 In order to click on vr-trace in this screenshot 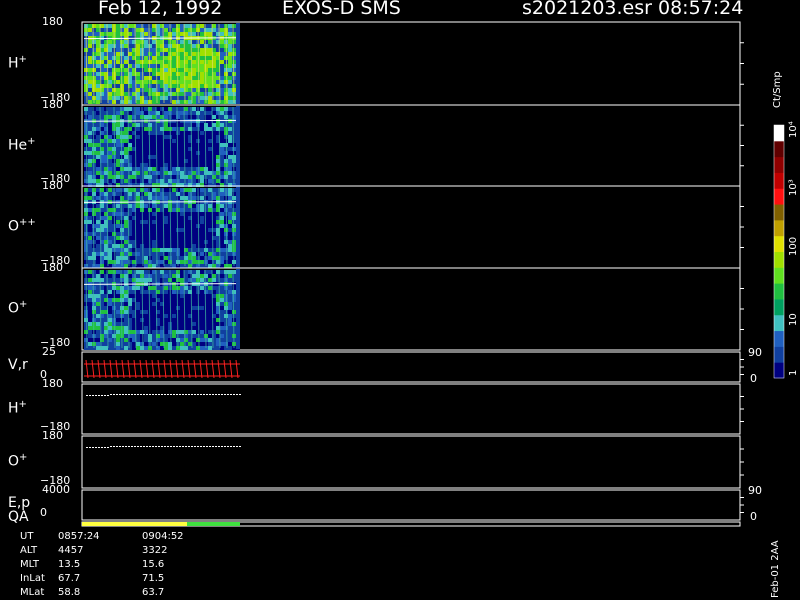, I will do `click(177, 369)`.